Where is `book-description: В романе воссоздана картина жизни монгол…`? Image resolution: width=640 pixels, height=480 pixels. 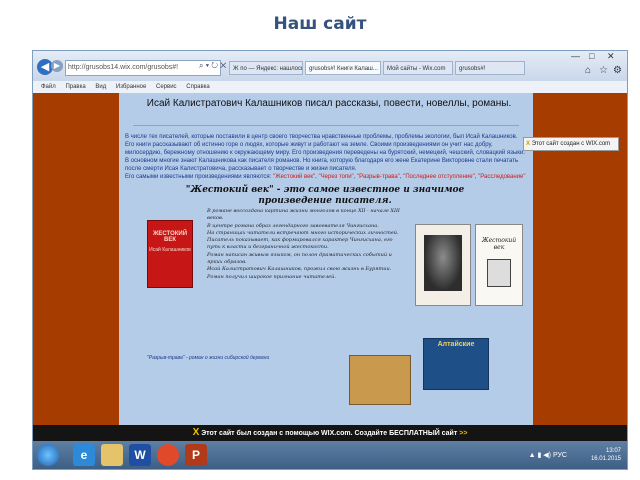
book-description: В романе воссоздана картина жизни монгол… is located at coordinates (306, 244).